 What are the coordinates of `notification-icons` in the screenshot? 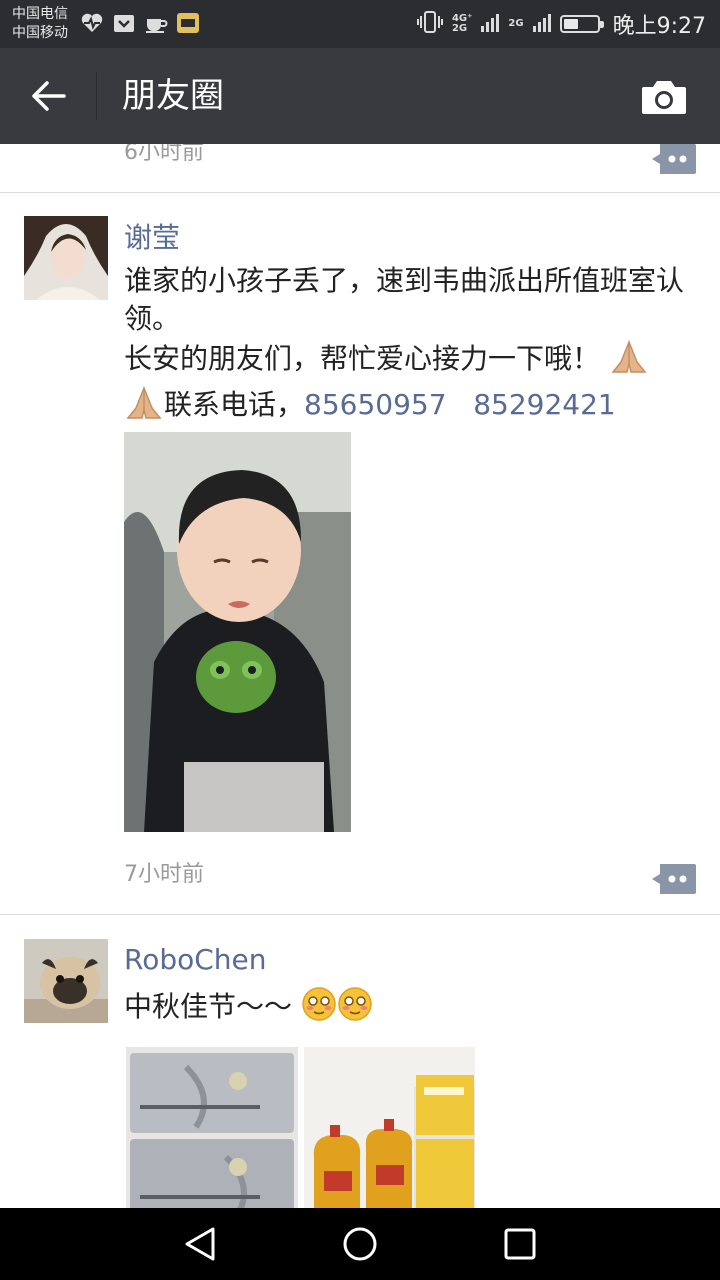 It's located at (140, 23).